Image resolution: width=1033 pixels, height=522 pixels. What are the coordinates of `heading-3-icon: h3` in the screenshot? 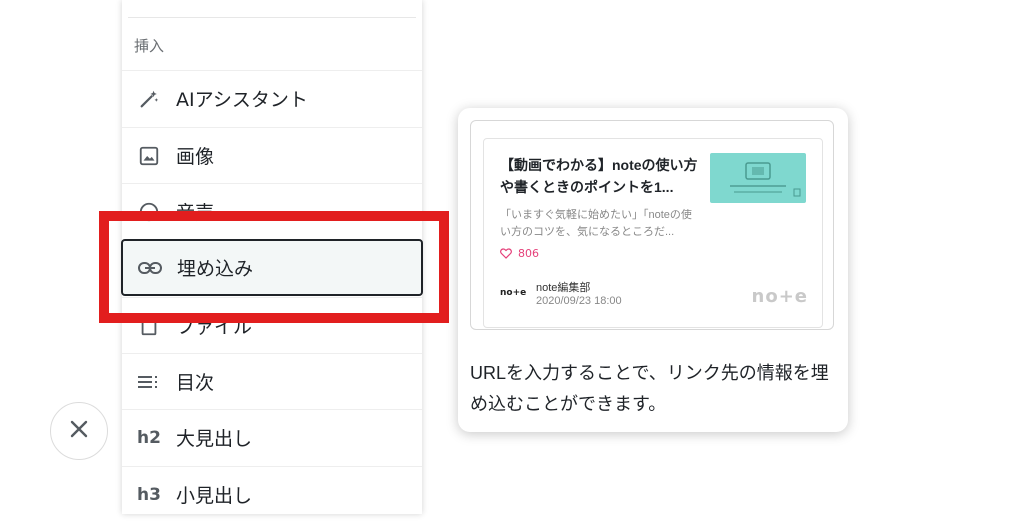 It's located at (149, 494).